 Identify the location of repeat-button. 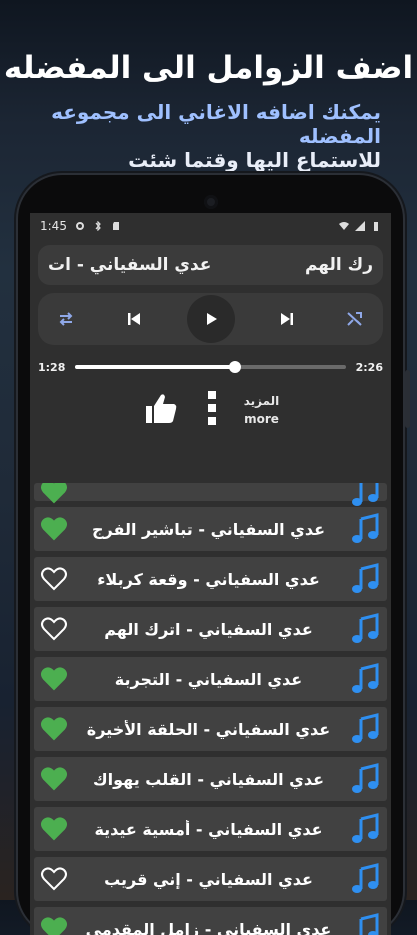
(66, 319).